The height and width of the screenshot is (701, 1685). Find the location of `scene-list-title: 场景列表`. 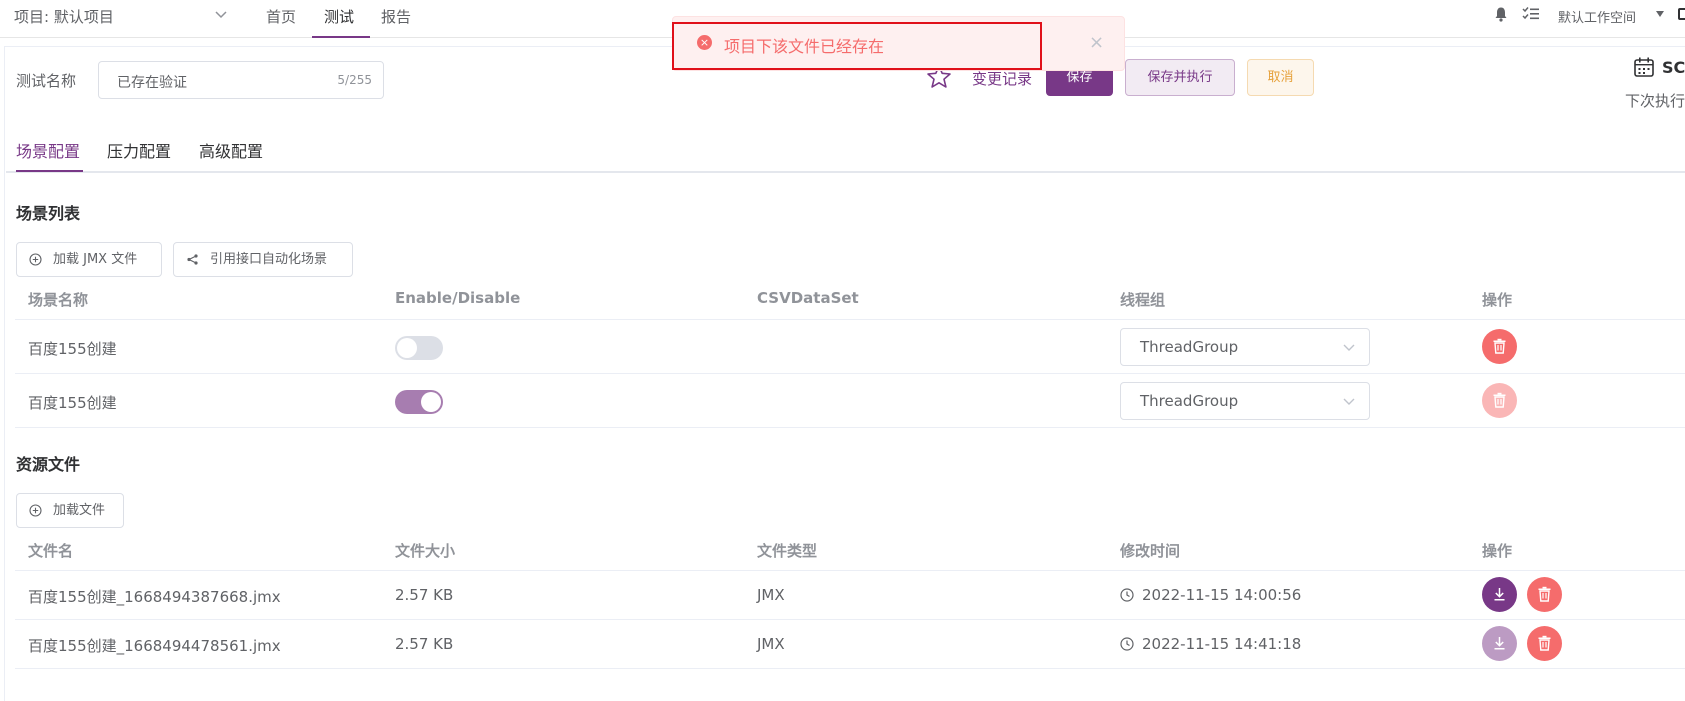

scene-list-title: 场景列表 is located at coordinates (48, 213).